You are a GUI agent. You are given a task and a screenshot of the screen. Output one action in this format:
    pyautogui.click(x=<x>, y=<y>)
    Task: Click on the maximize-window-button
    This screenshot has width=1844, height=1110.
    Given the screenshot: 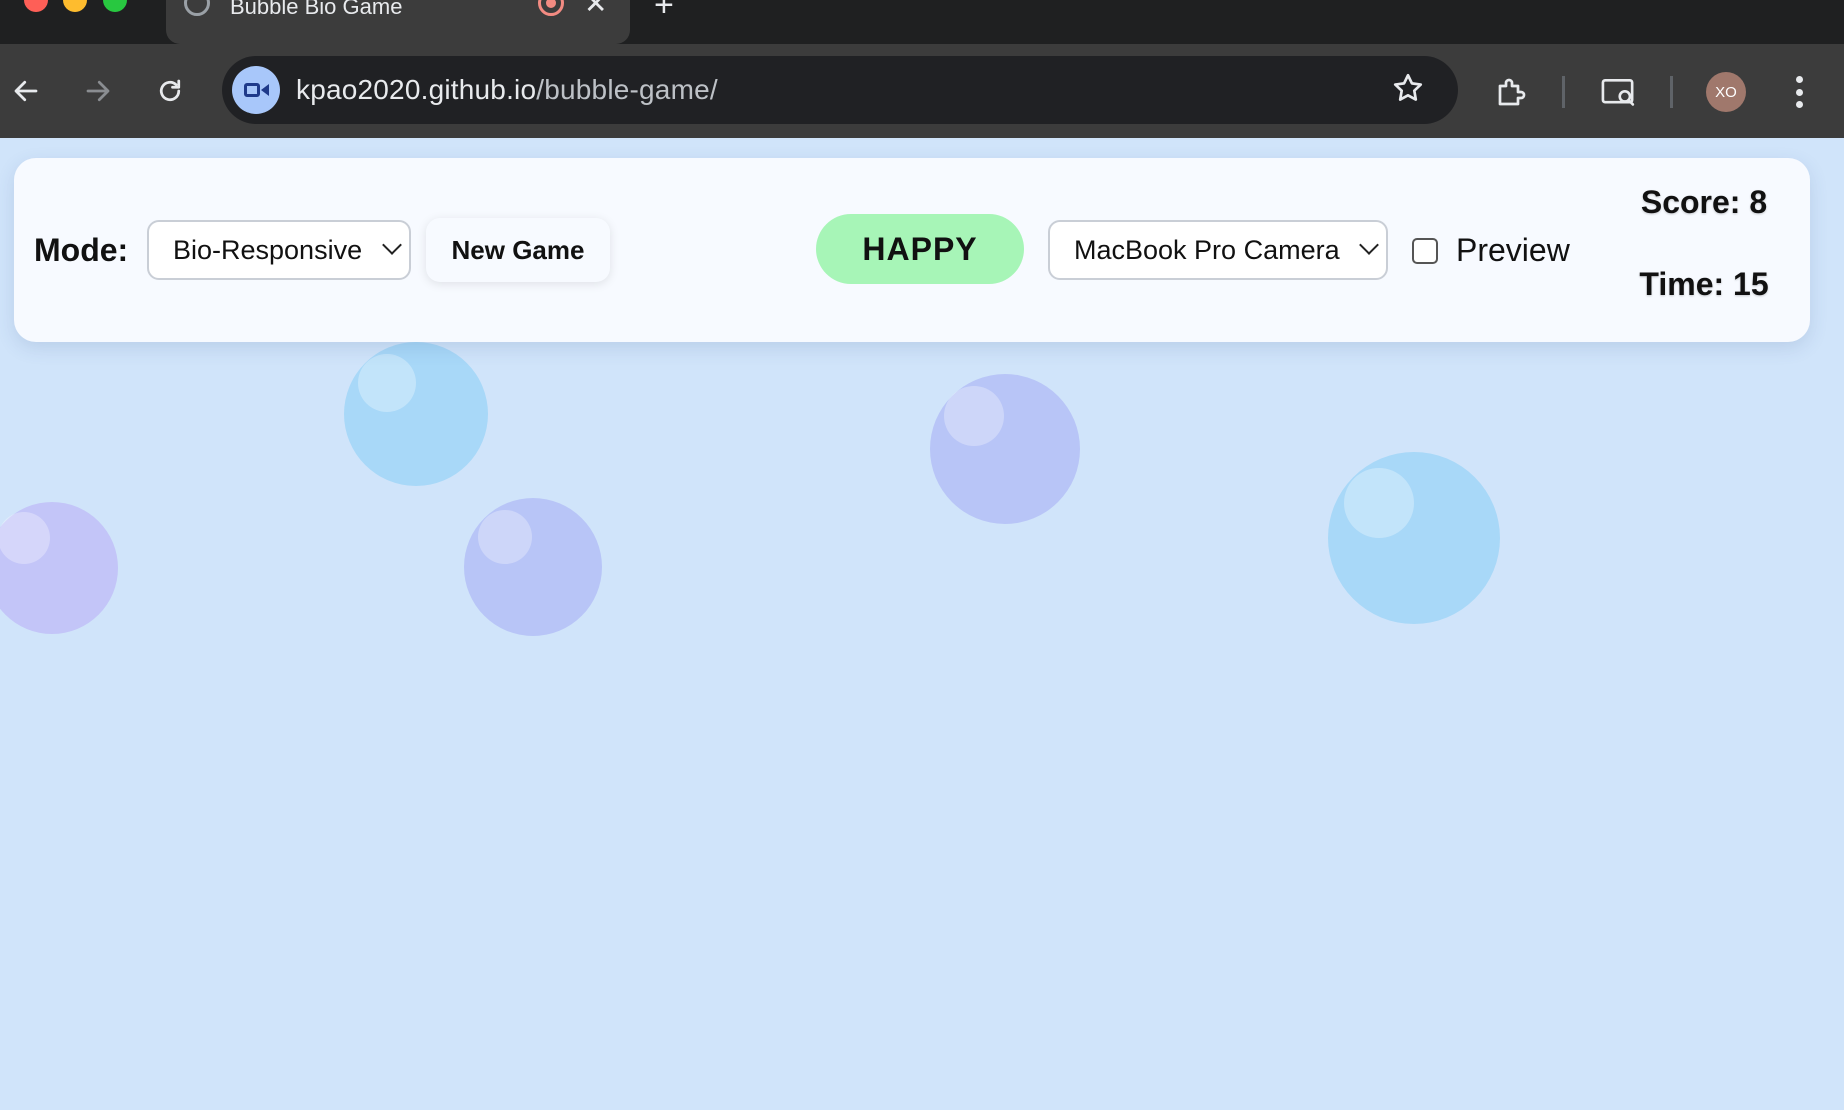 What is the action you would take?
    pyautogui.click(x=115, y=6)
    